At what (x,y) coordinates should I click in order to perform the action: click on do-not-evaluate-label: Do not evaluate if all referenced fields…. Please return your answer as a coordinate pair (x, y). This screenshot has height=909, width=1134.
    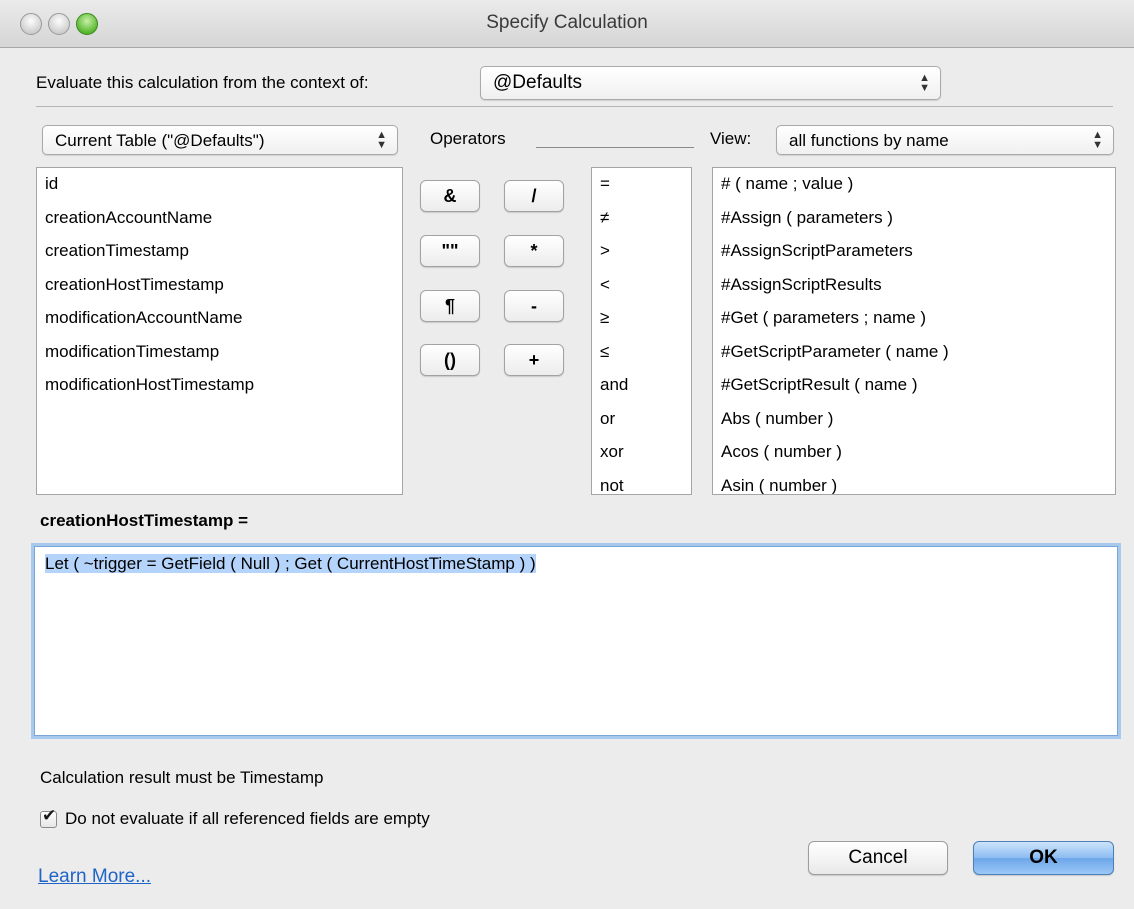
    Looking at the image, I should click on (247, 819).